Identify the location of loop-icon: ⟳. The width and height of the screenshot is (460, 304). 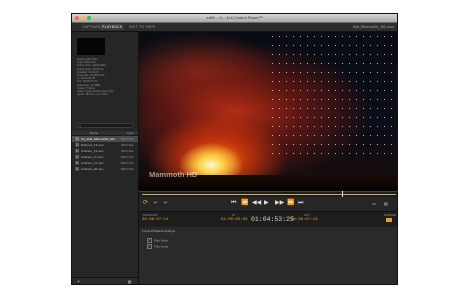
(145, 203).